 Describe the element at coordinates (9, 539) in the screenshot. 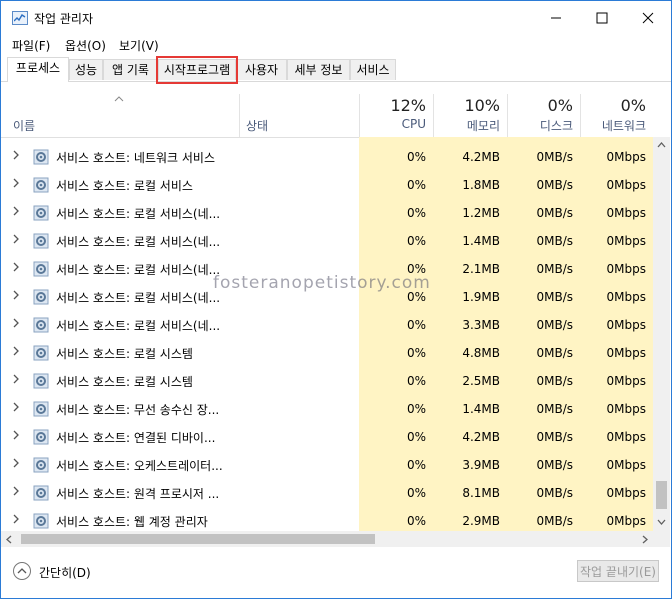

I see `scroll-left-icon` at that location.